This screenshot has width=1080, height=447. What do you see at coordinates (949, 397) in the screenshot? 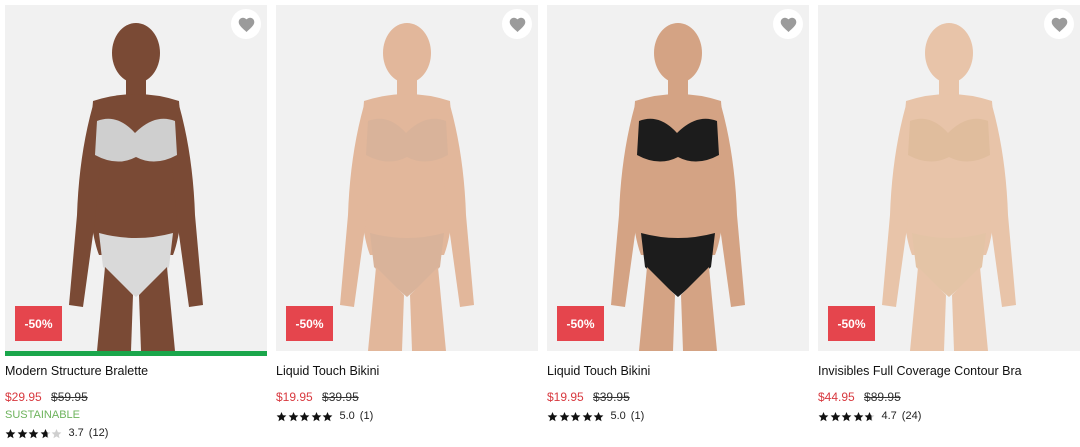
I see `price-row: $44.95 $89.95` at bounding box center [949, 397].